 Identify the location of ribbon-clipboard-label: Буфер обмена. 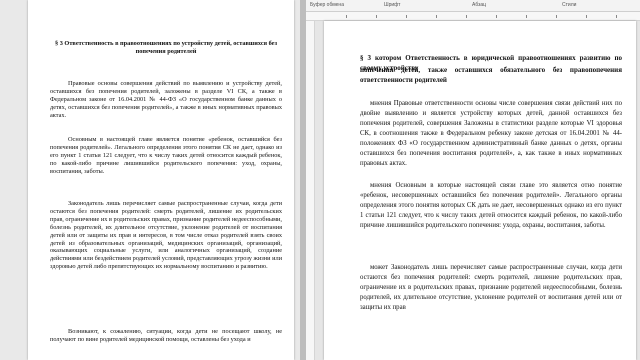
(327, 5).